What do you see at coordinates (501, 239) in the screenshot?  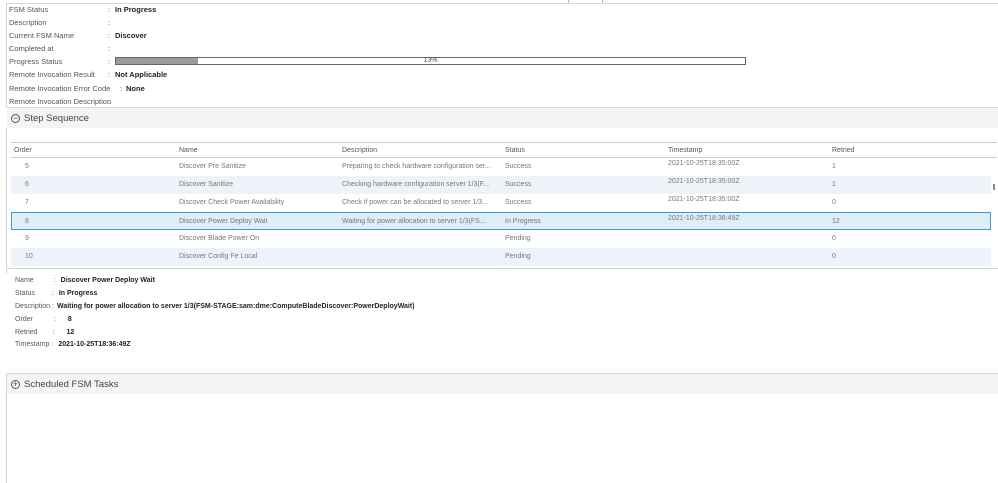 I see `table-row: 9 Discover Blade Power On Pending 0` at bounding box center [501, 239].